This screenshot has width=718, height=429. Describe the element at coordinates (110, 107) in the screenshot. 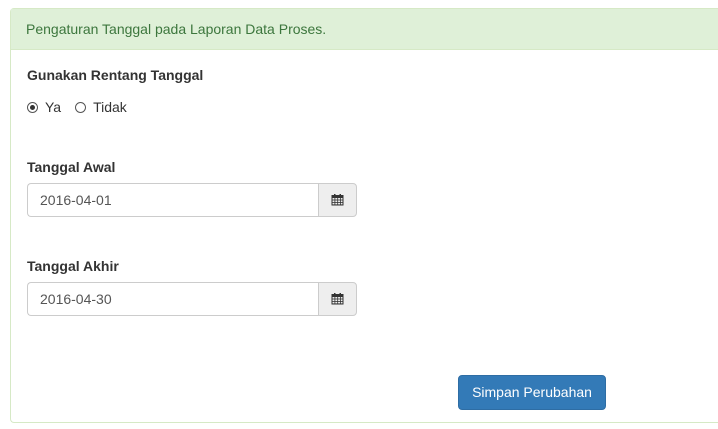

I see `radio-tidak-label: Tidak` at that location.